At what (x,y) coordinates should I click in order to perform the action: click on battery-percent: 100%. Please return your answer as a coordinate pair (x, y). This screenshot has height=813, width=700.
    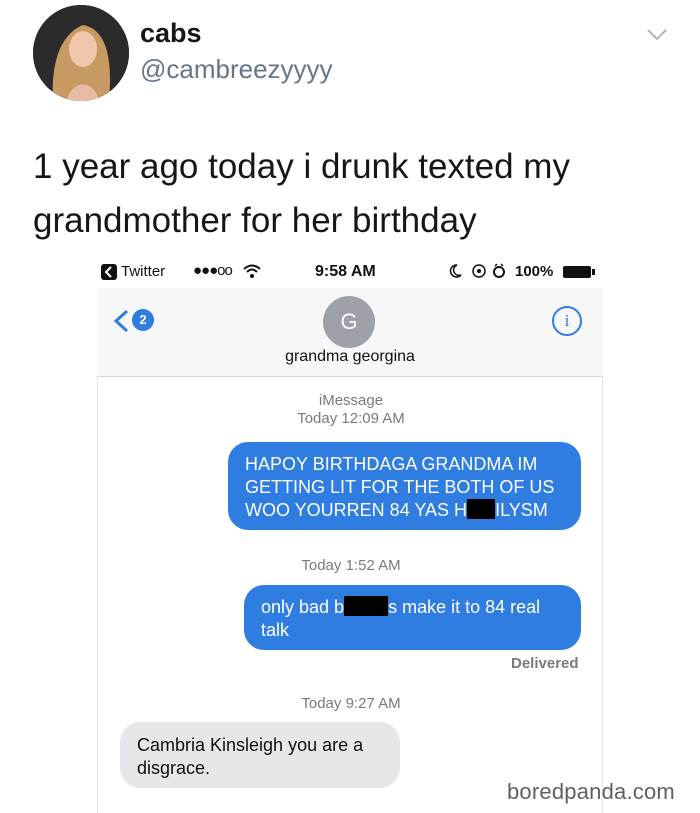
    Looking at the image, I should click on (534, 271).